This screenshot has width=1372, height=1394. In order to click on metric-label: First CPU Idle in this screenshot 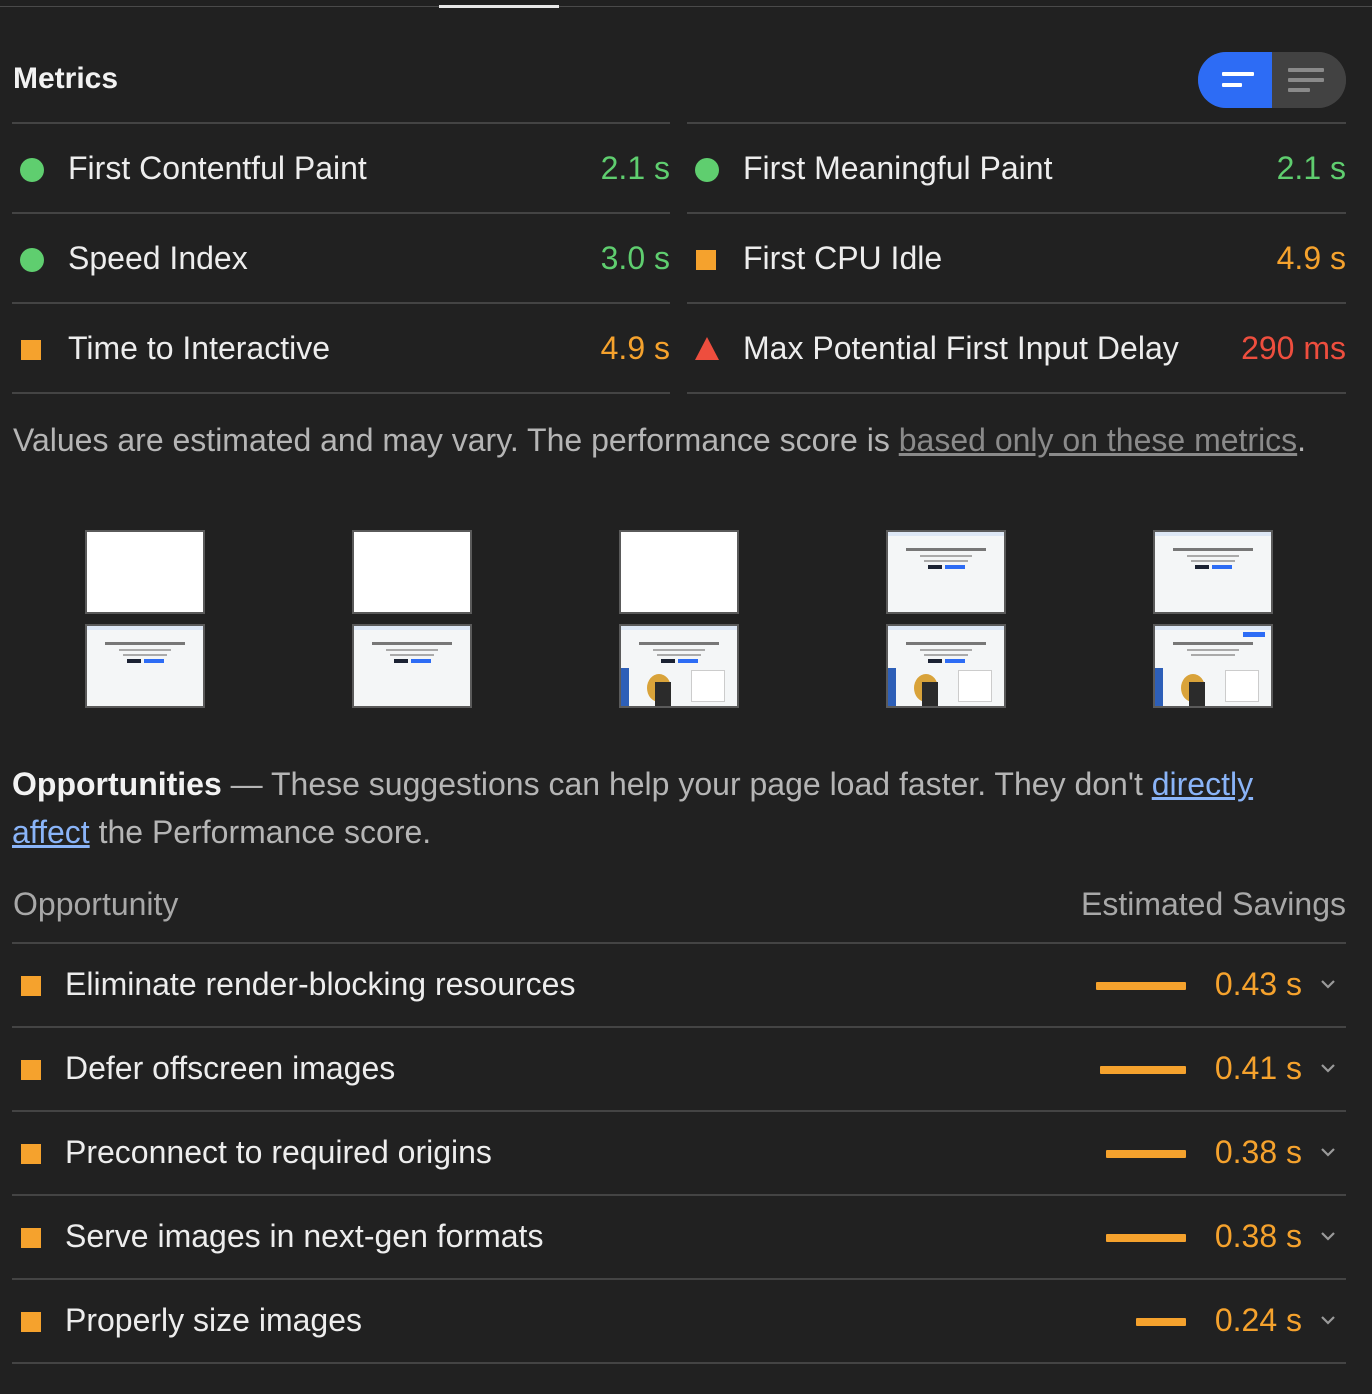, I will do `click(843, 258)`.